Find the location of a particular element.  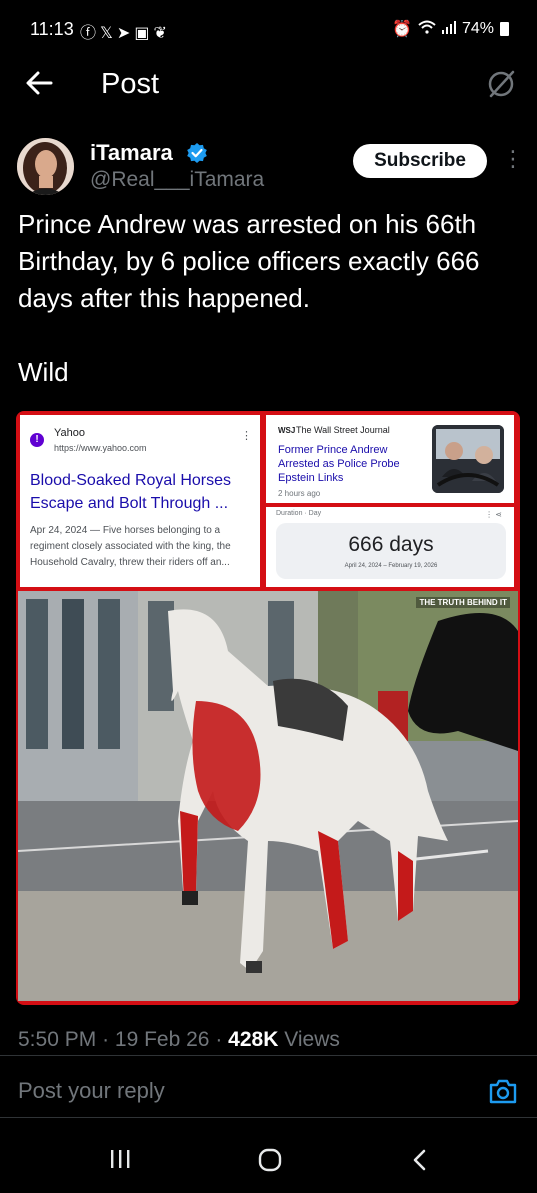

status-icons: ⏰ 74% is located at coordinates (450, 29).